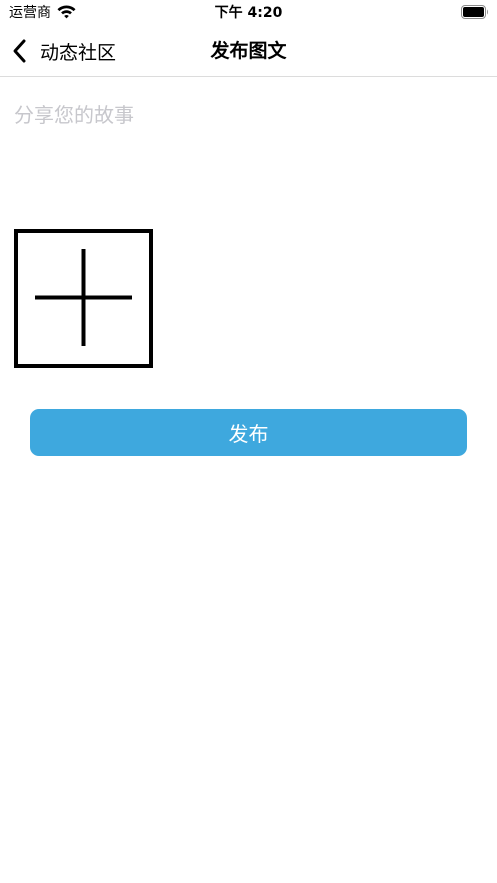 This screenshot has width=497, height=883. I want to click on plus-icon, so click(83, 297).